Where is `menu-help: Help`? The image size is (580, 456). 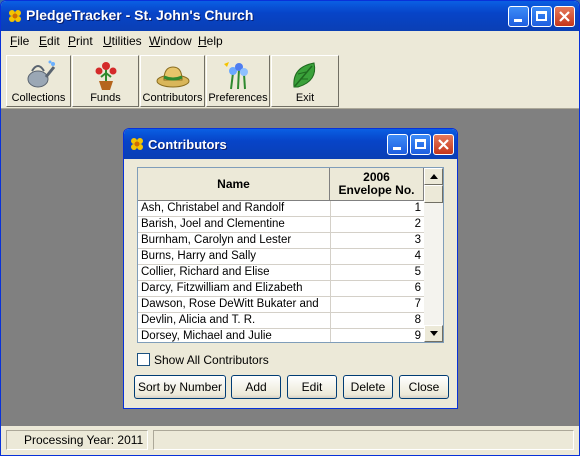 menu-help: Help is located at coordinates (210, 41).